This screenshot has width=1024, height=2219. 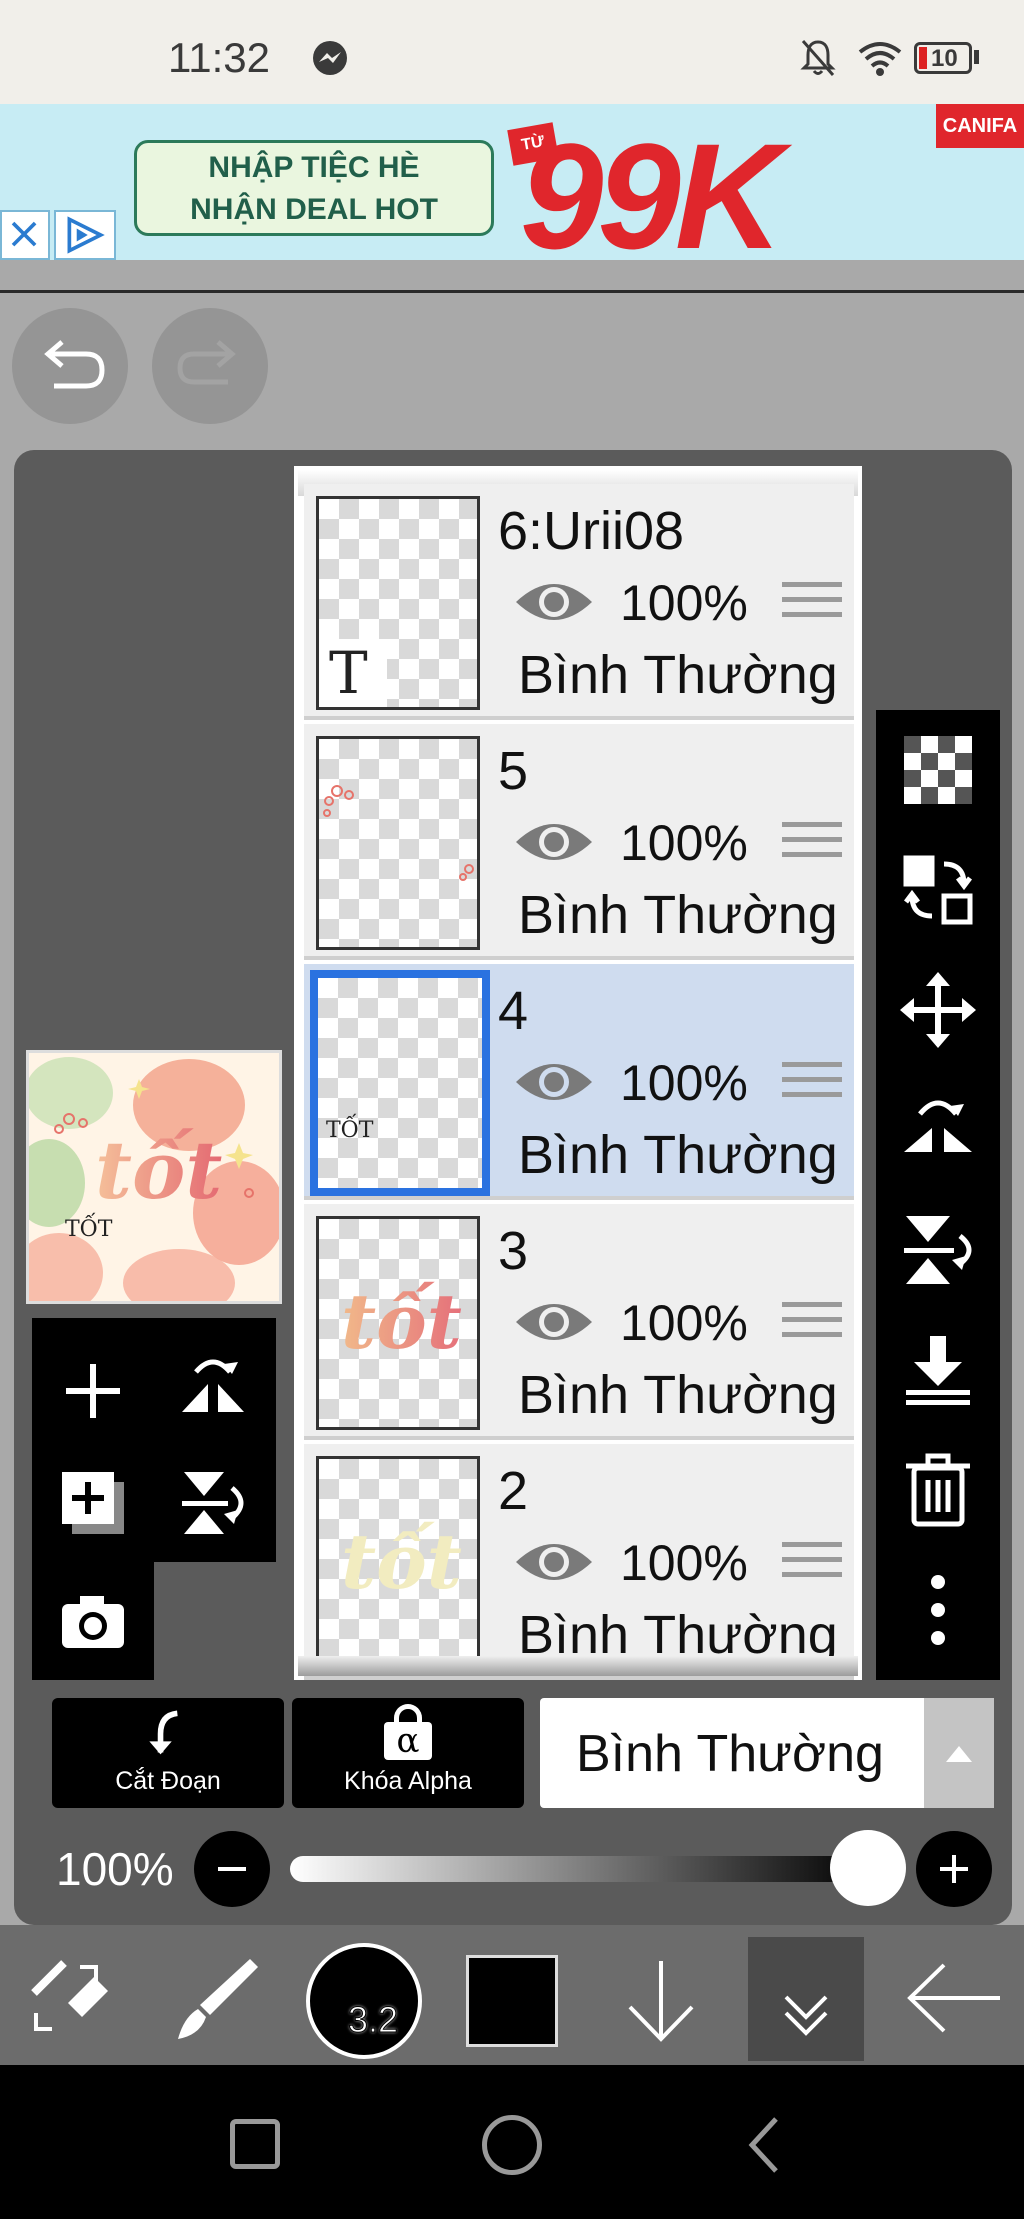 I want to click on alpha-lock-button: α Khóa Alpha, so click(x=408, y=1753).